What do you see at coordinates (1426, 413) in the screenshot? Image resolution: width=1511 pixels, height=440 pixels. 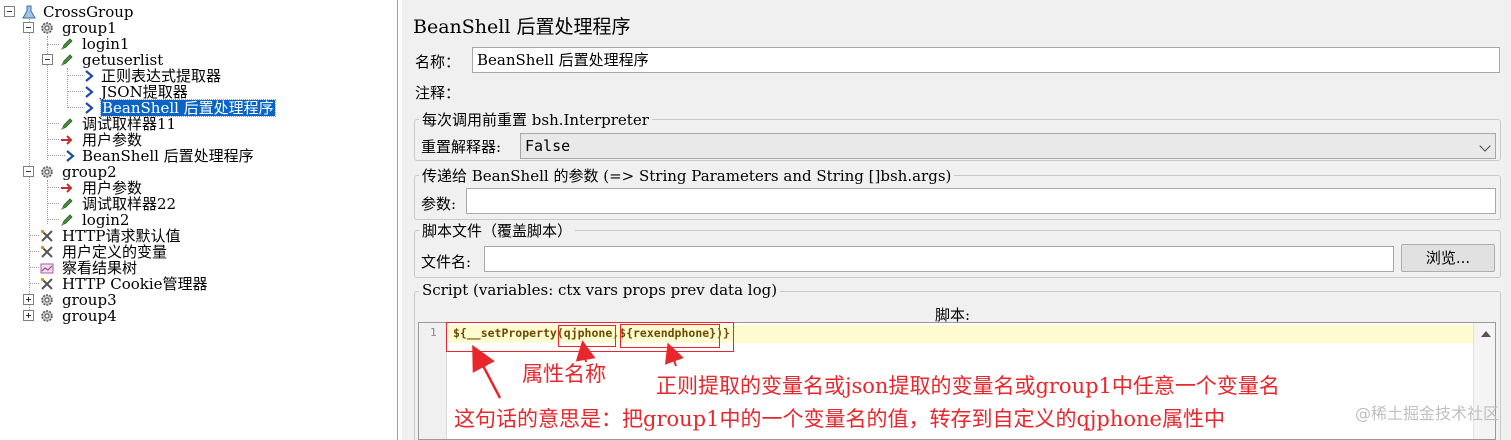 I see `watermark: @稀土掘金技术社区` at bounding box center [1426, 413].